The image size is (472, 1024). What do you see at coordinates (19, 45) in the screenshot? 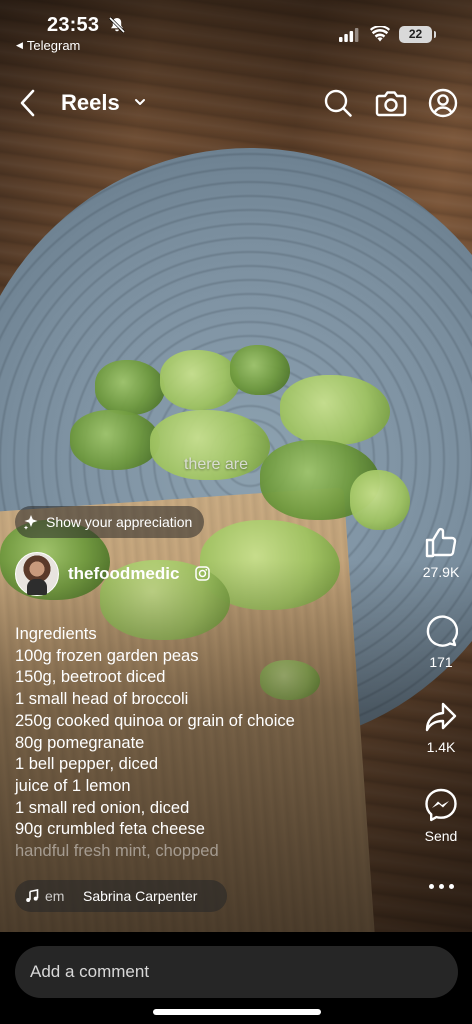
I see `back-triangle-icon: ◀` at bounding box center [19, 45].